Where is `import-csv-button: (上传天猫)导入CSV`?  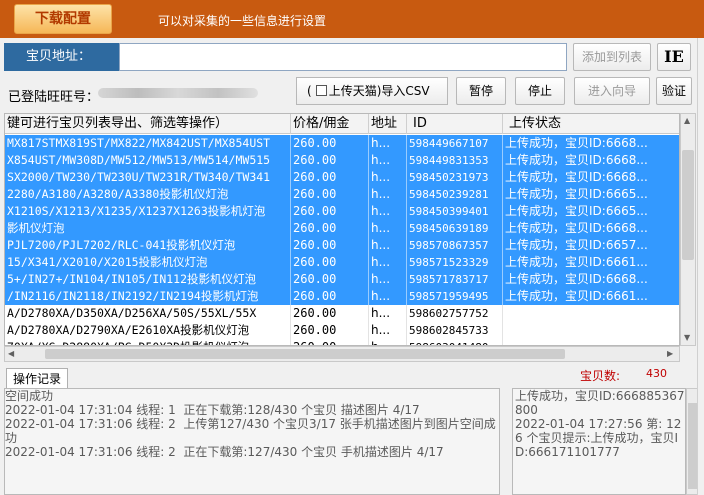 import-csv-button: (上传天猫)导入CSV is located at coordinates (372, 91).